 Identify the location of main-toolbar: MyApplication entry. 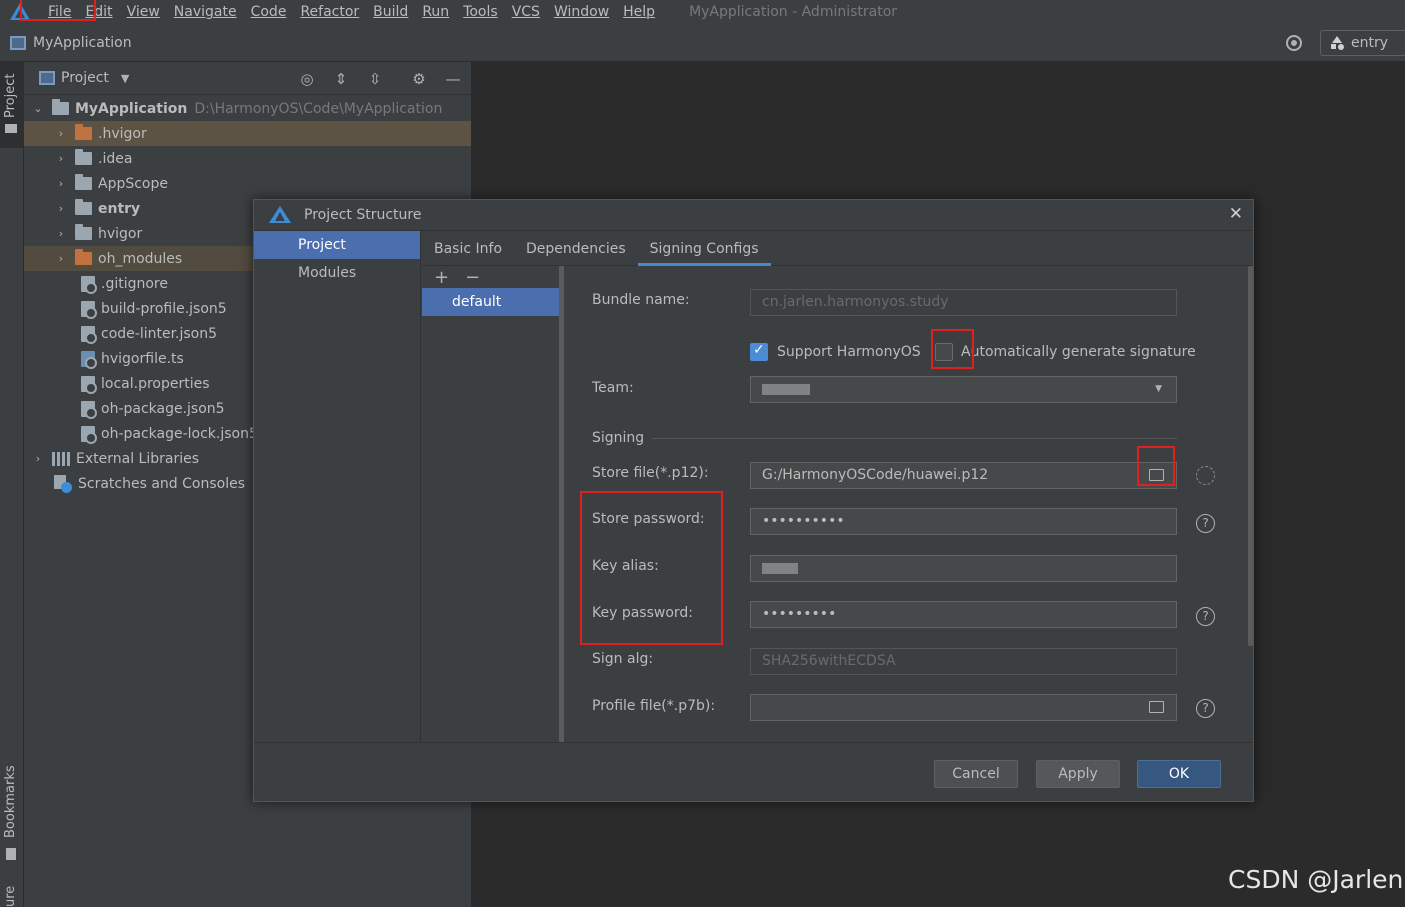
(702, 43).